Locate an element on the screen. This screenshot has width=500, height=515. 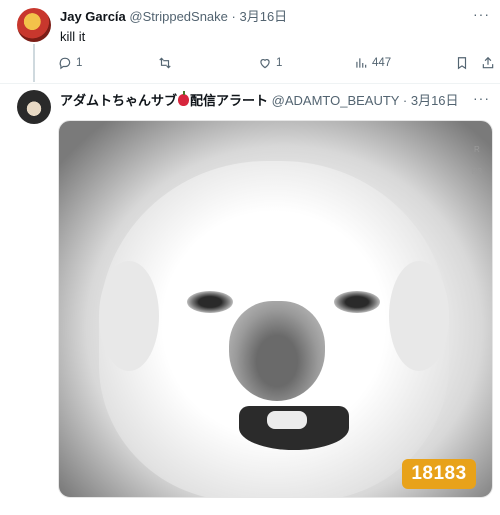
tweet-text: kill it is located at coordinates (73, 36).